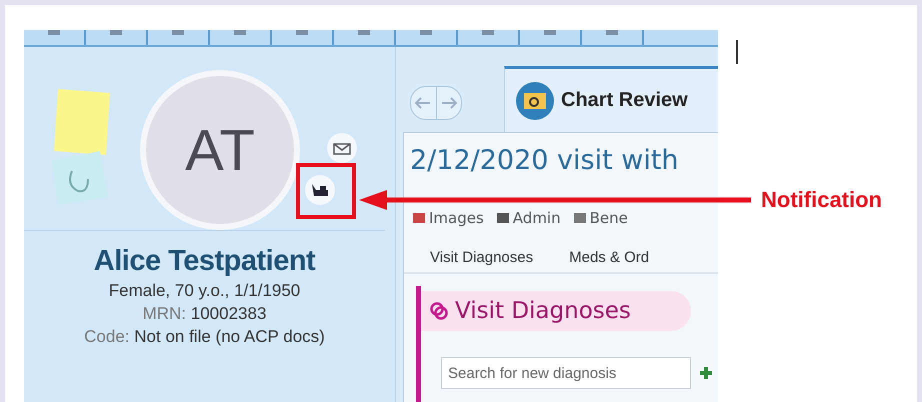 Image resolution: width=922 pixels, height=402 pixels. Describe the element at coordinates (566, 373) in the screenshot. I see `diagnosis-search-field: Search for new diagnosis` at that location.